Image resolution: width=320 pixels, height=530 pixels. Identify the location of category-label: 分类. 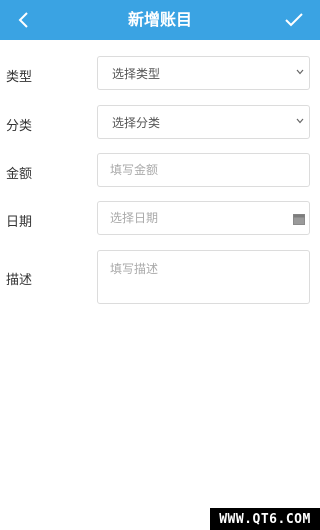
(19, 126).